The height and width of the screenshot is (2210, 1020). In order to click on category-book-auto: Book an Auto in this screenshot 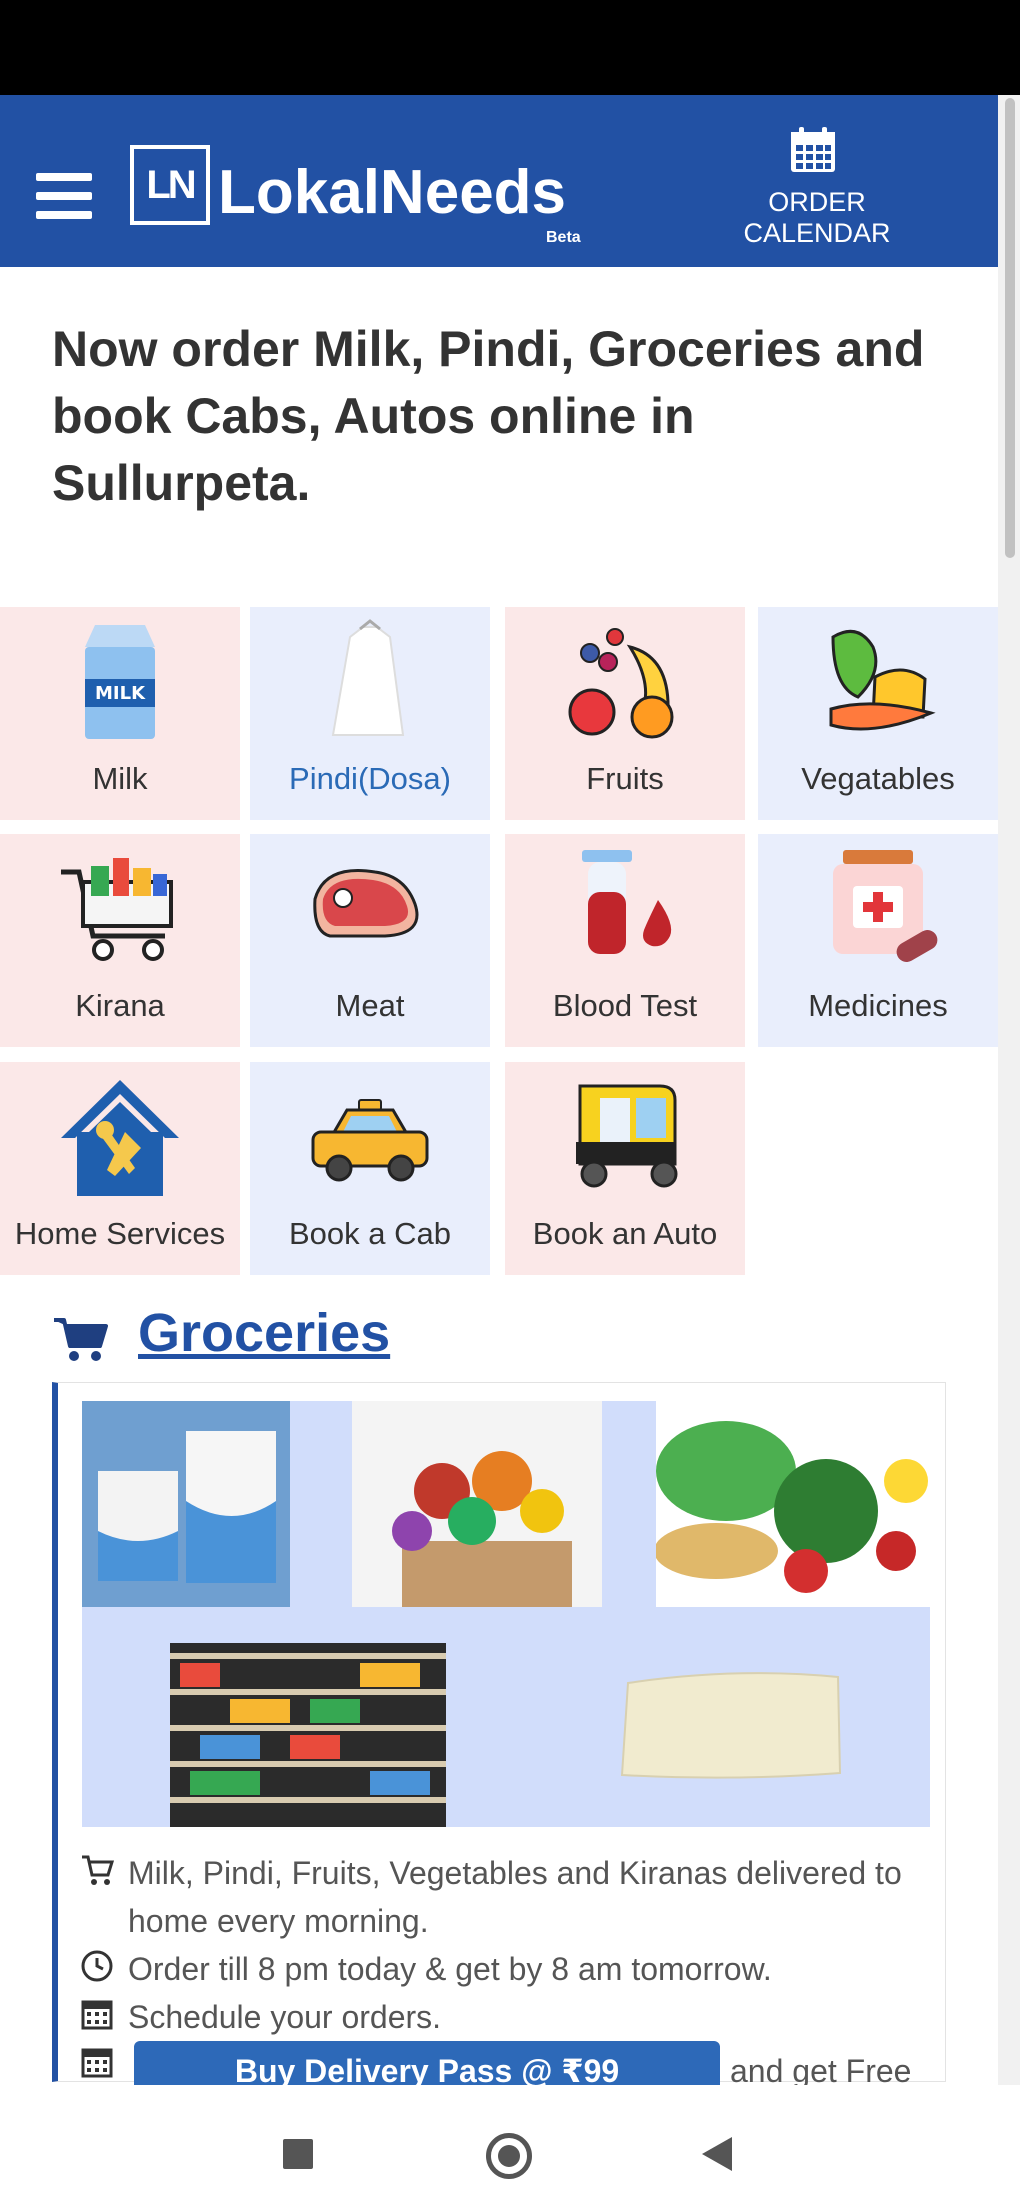, I will do `click(625, 1168)`.